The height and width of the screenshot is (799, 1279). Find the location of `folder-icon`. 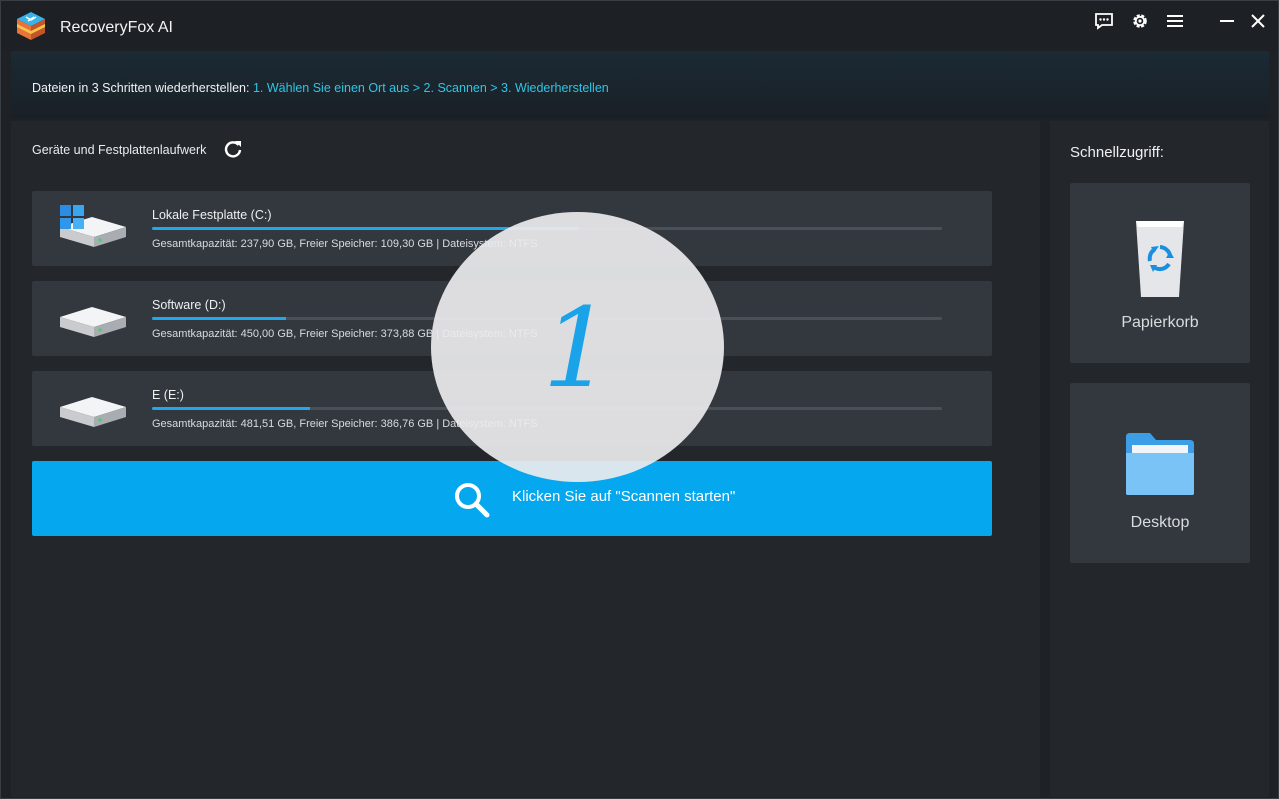

folder-icon is located at coordinates (1160, 464).